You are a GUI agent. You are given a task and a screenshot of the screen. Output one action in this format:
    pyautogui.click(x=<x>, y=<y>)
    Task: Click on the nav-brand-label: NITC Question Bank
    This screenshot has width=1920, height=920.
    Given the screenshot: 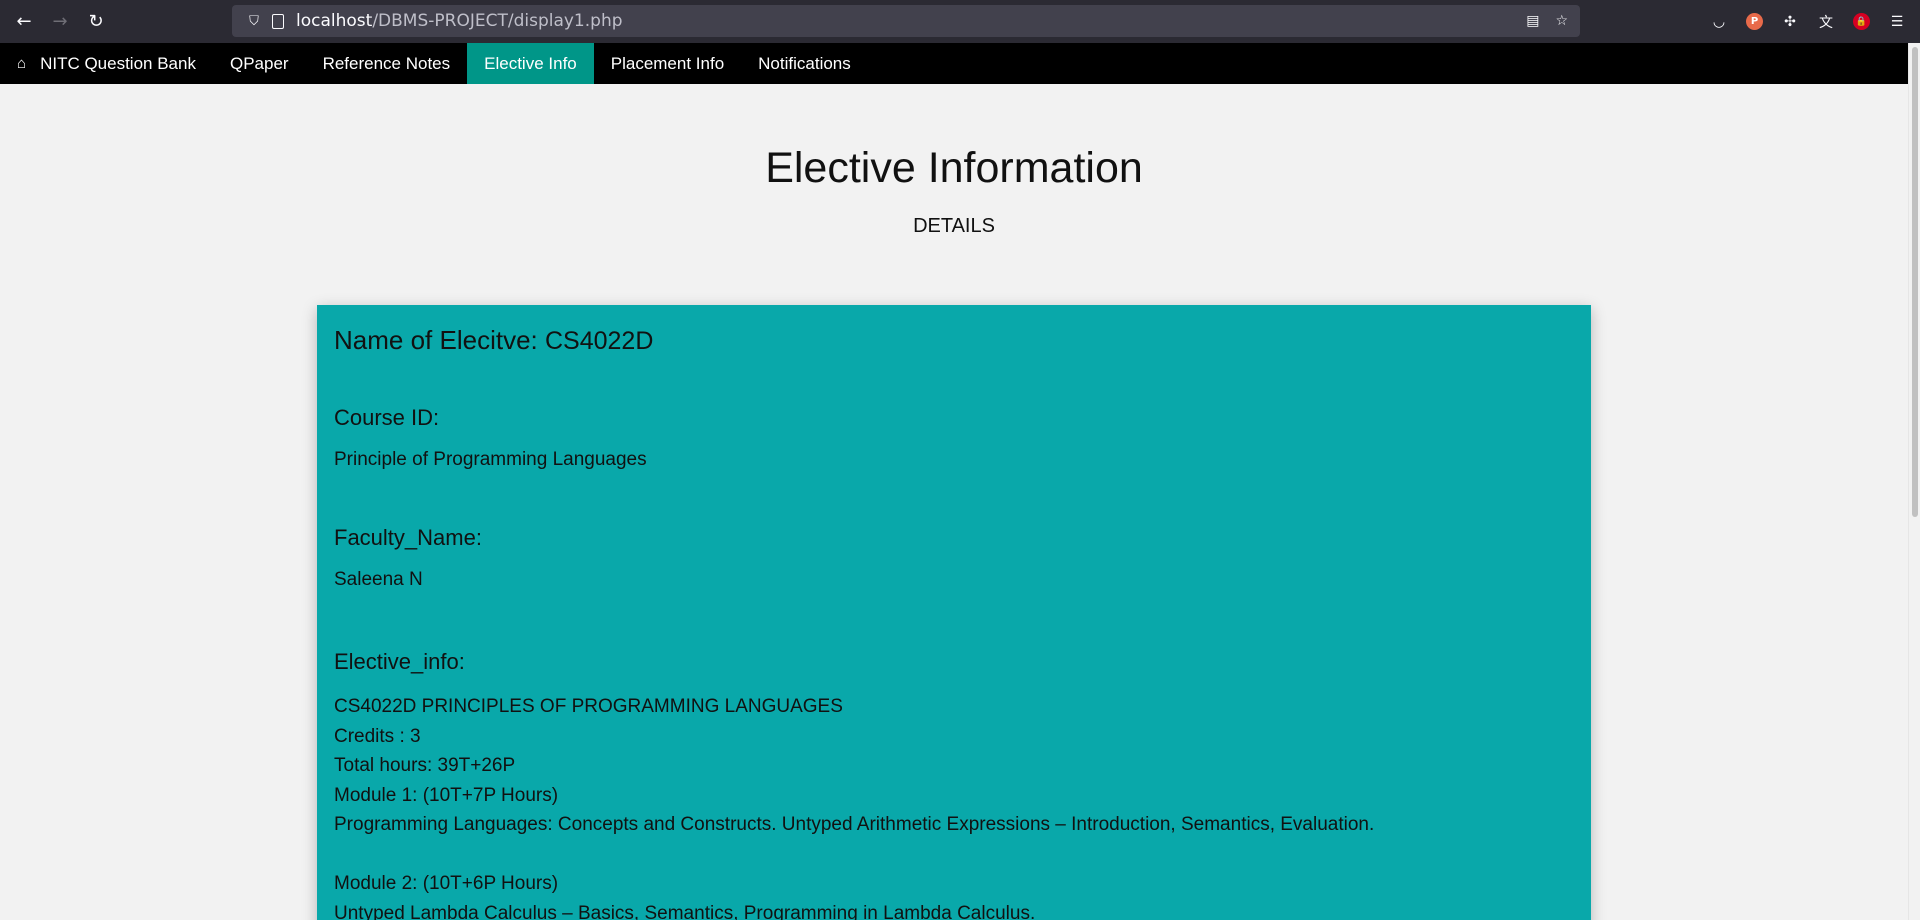 What is the action you would take?
    pyautogui.click(x=118, y=63)
    